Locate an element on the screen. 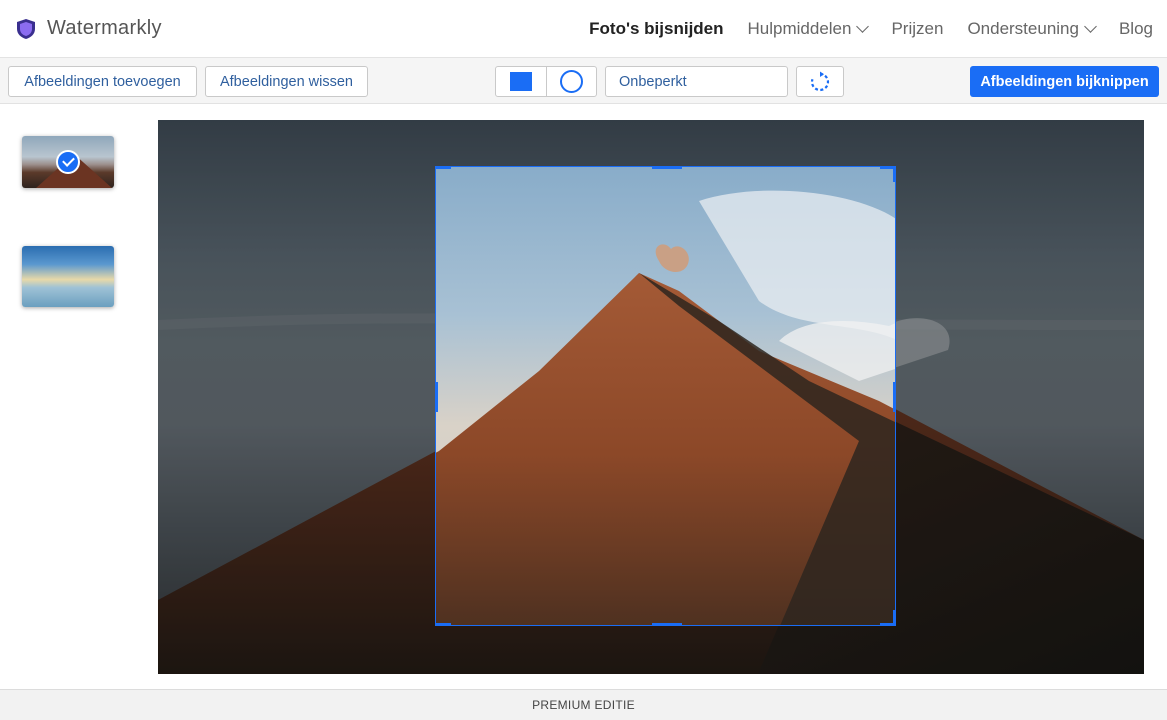 The height and width of the screenshot is (720, 1167). crop-handle-right is located at coordinates (894, 397).